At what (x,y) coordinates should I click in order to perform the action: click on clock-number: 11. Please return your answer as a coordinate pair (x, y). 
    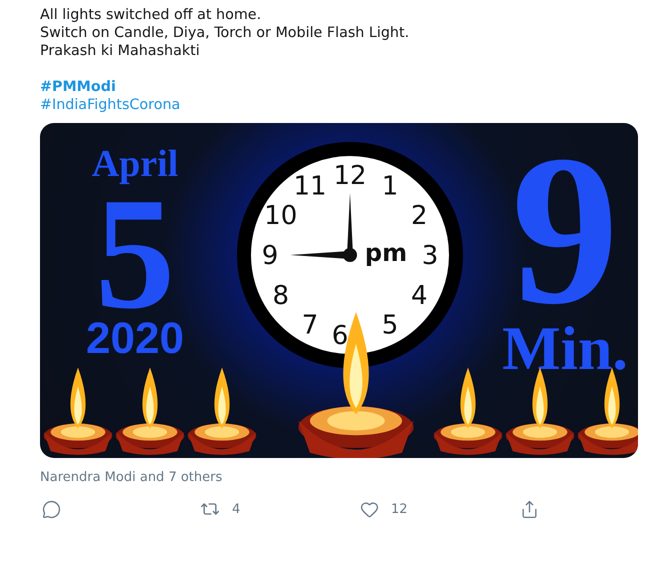
    Looking at the image, I should click on (310, 187).